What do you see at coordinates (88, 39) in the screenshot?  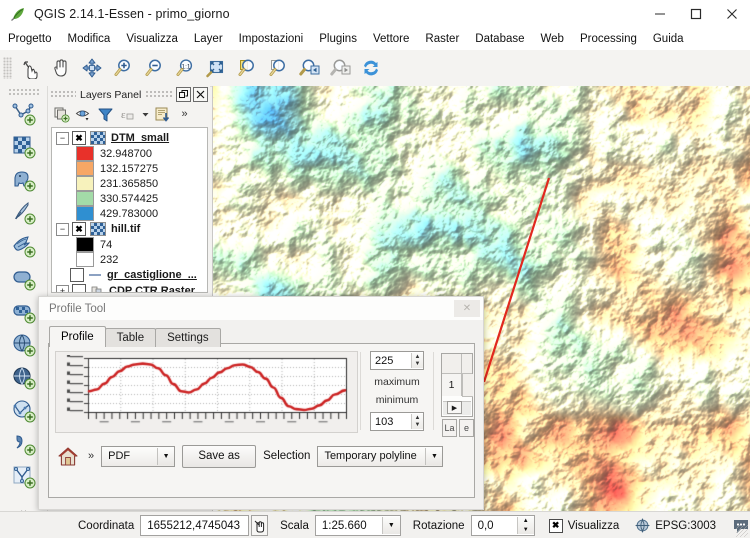 I see `menu-modifica: Modifica` at bounding box center [88, 39].